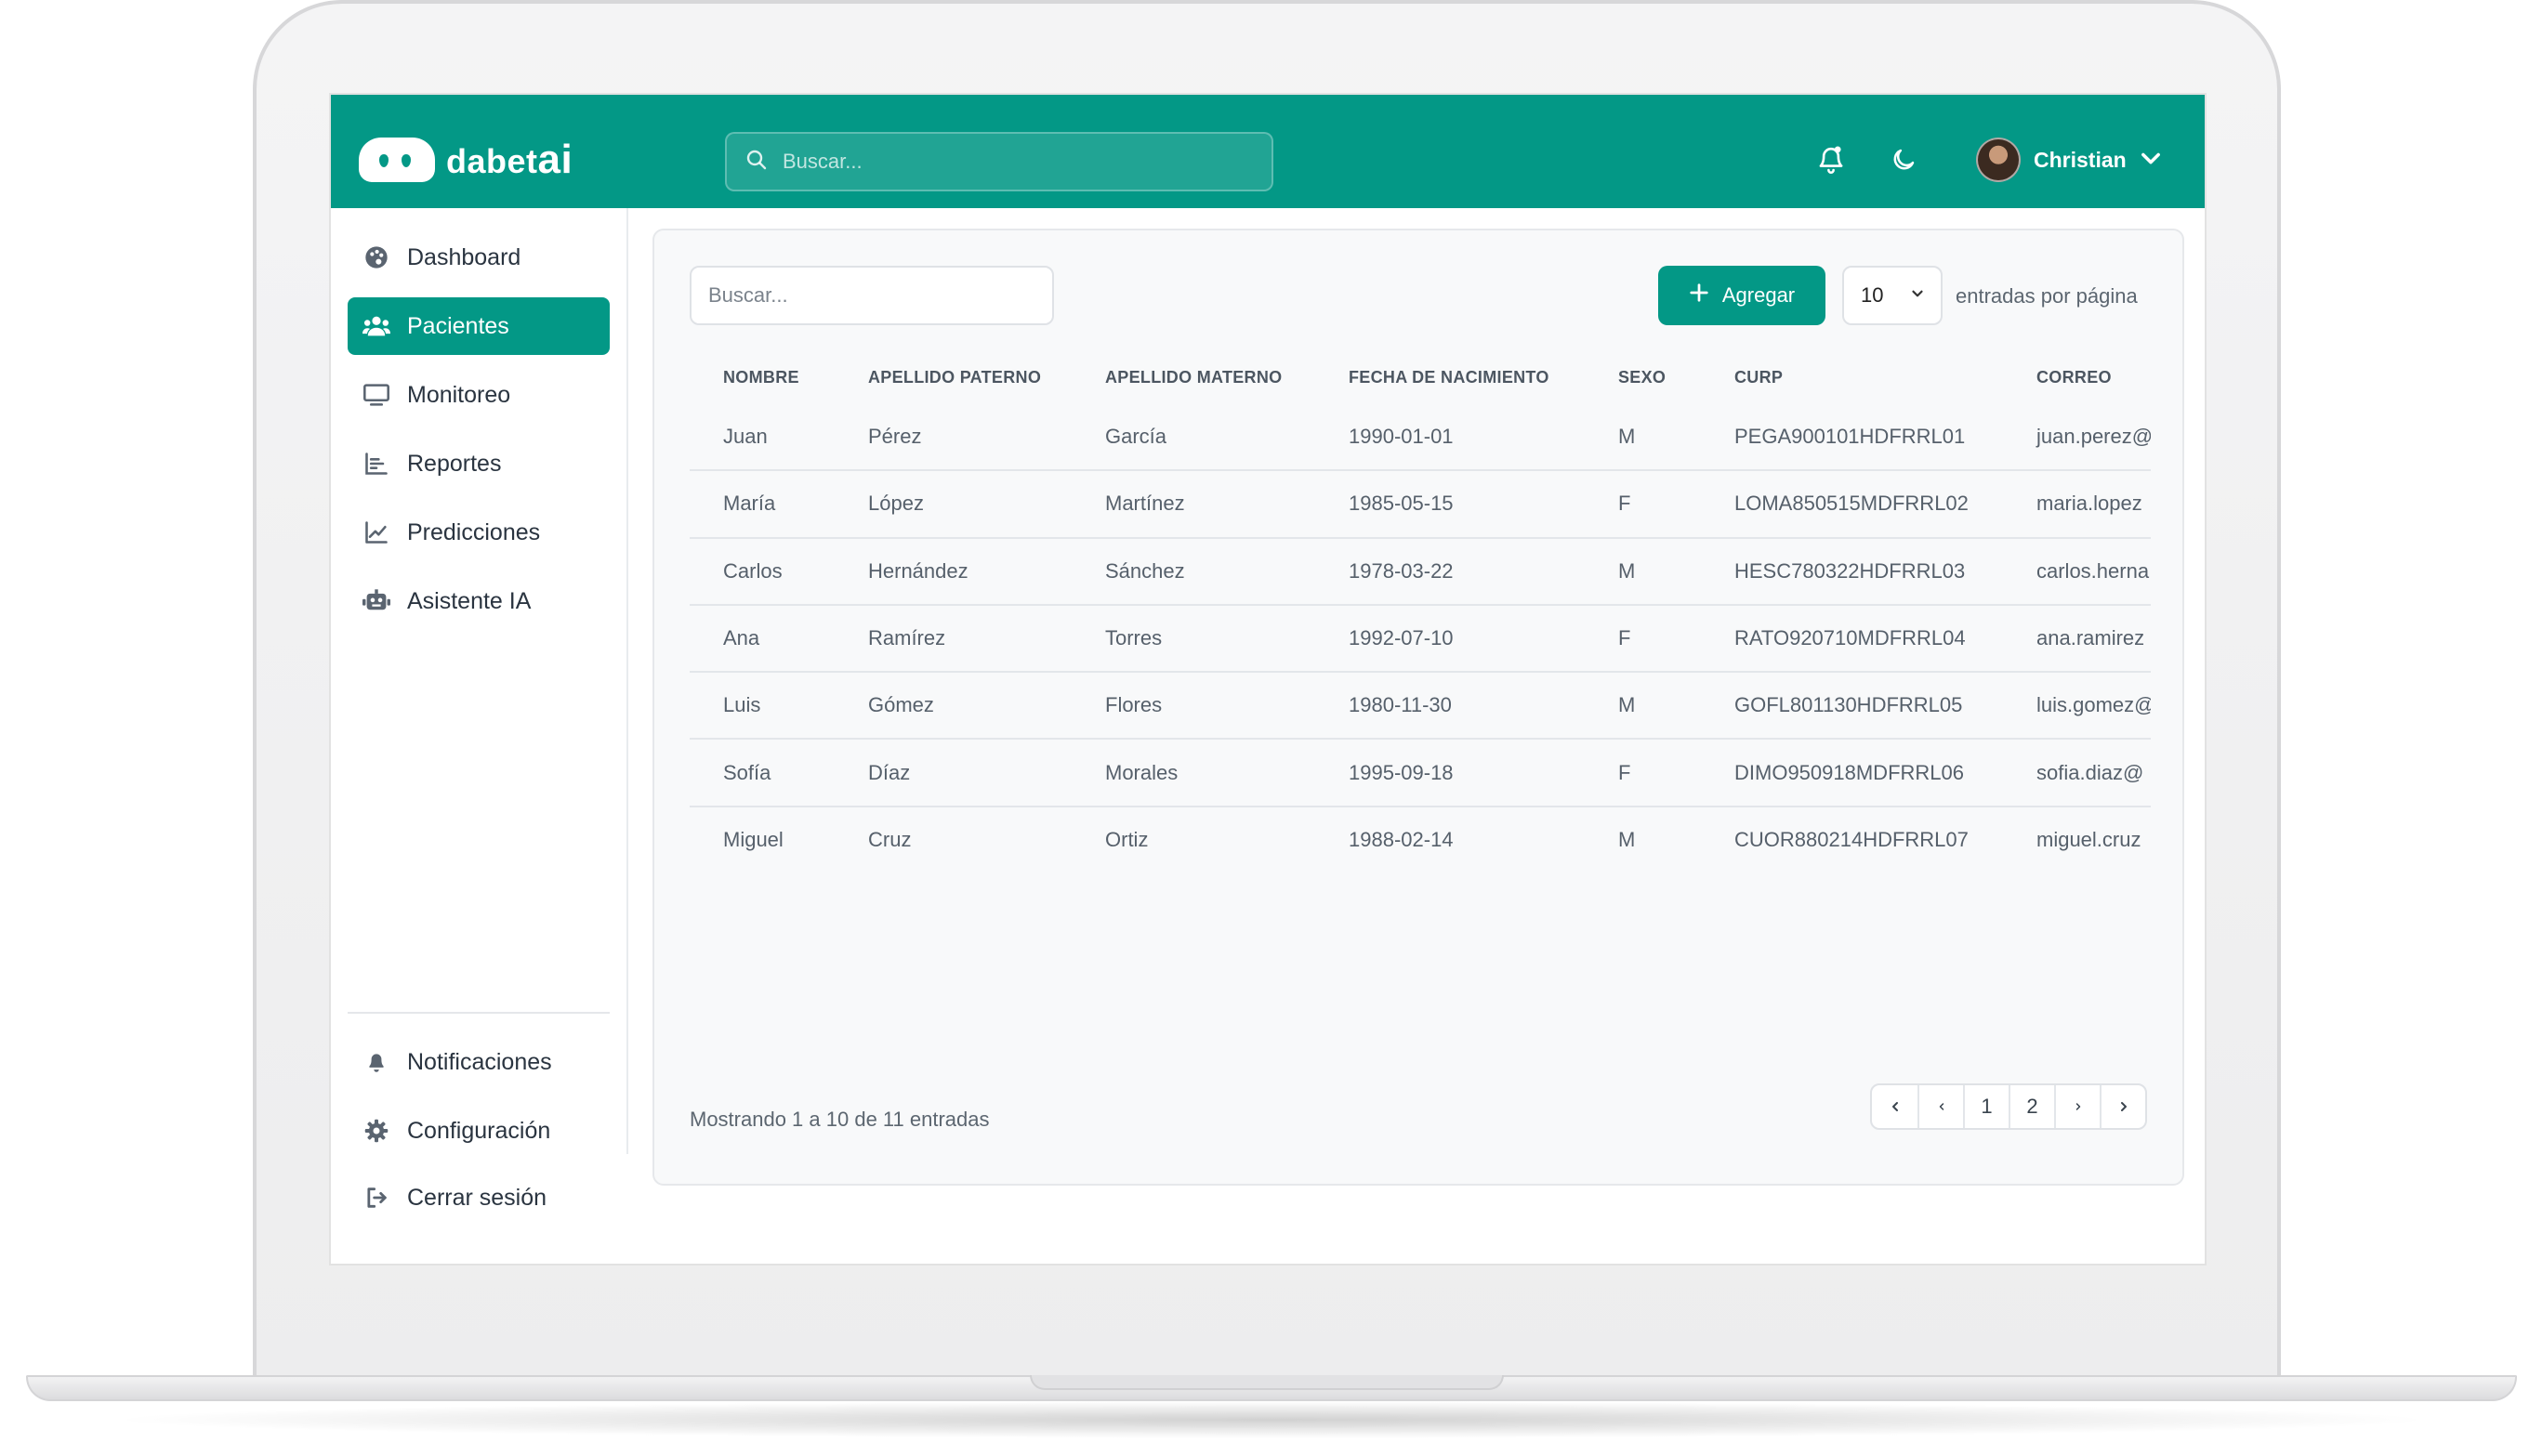 Image resolution: width=2543 pixels, height=1456 pixels. What do you see at coordinates (1193, 570) in the screenshot?
I see `table-cell: Sánchez` at bounding box center [1193, 570].